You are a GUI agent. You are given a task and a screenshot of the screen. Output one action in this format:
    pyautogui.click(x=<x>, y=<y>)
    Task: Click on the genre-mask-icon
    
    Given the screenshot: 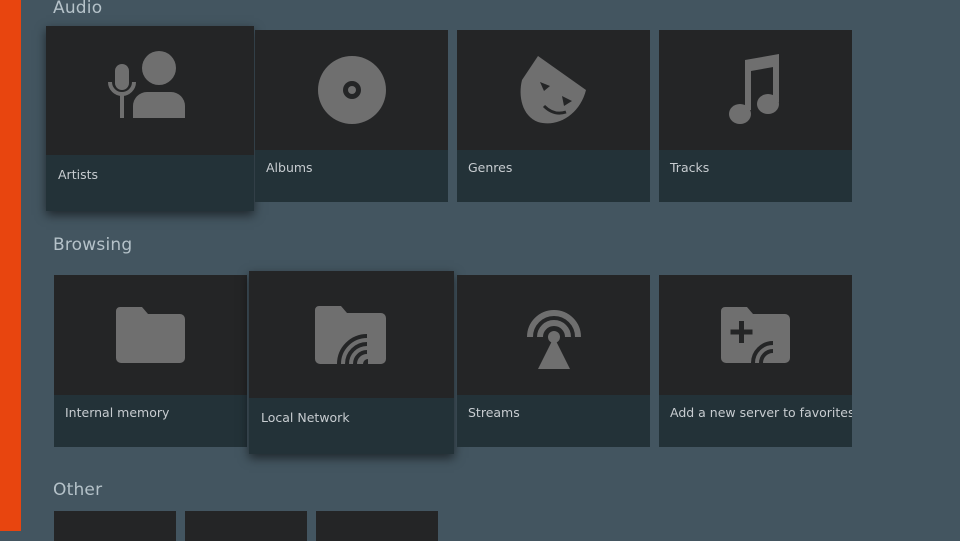 What is the action you would take?
    pyautogui.click(x=553, y=90)
    